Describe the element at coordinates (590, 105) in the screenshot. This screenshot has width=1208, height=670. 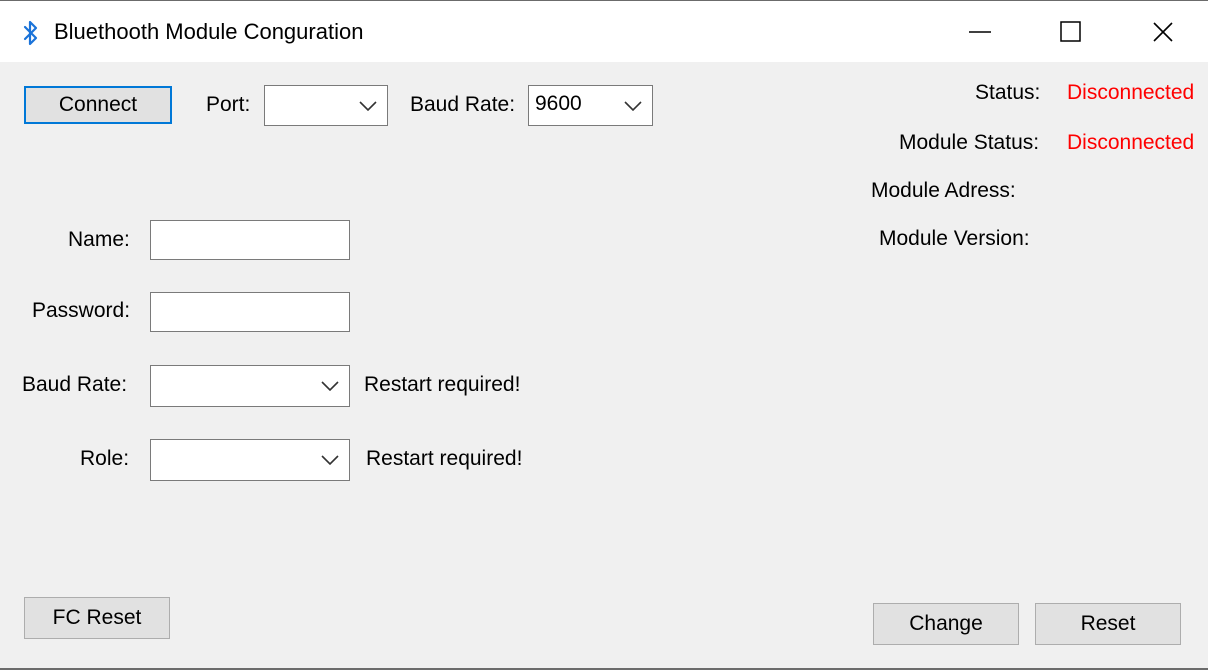
I see `baud-rate-select: 9600` at that location.